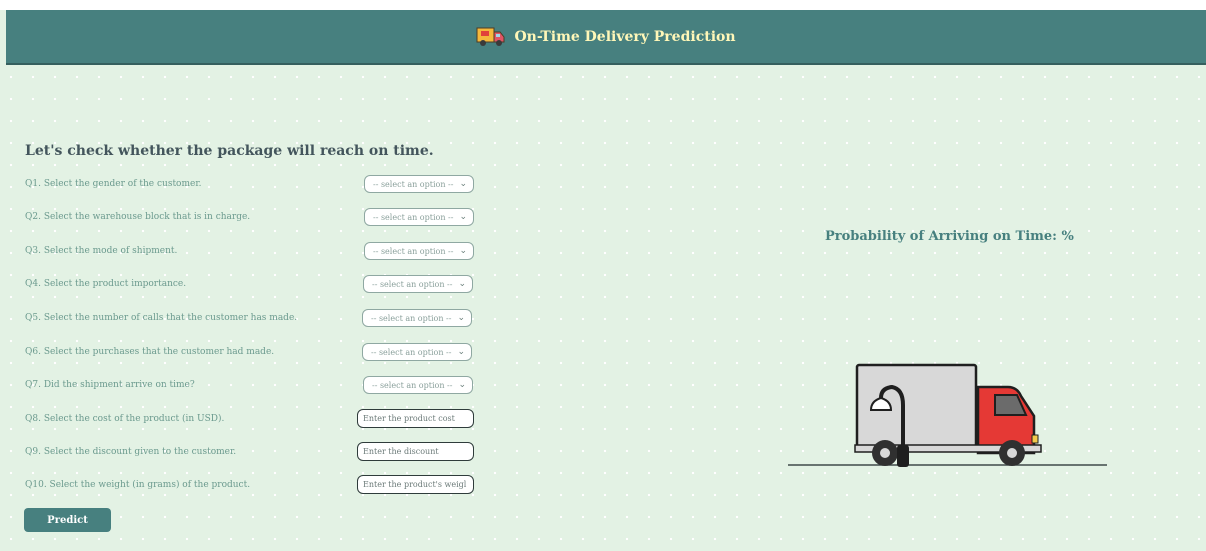  Describe the element at coordinates (1035, 439) in the screenshot. I see `truck-headlight` at that location.